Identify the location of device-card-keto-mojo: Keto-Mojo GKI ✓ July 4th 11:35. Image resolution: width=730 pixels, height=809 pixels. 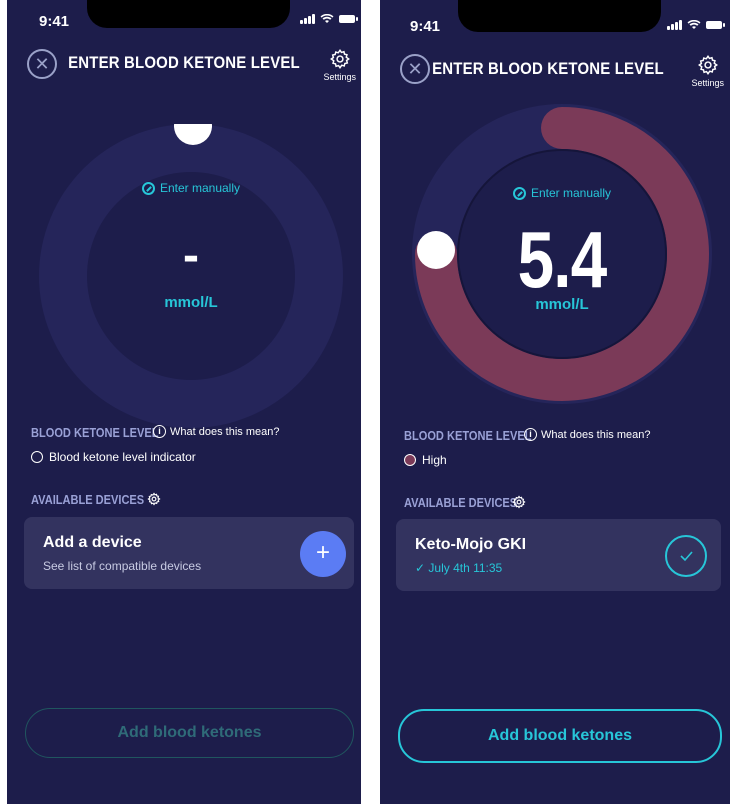
(558, 555).